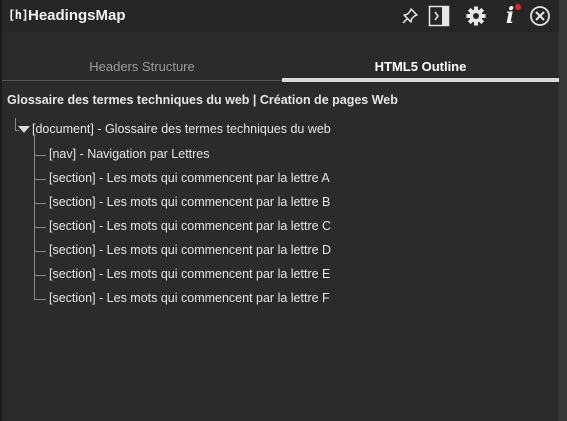  What do you see at coordinates (476, 16) in the screenshot?
I see `gear-icon` at bounding box center [476, 16].